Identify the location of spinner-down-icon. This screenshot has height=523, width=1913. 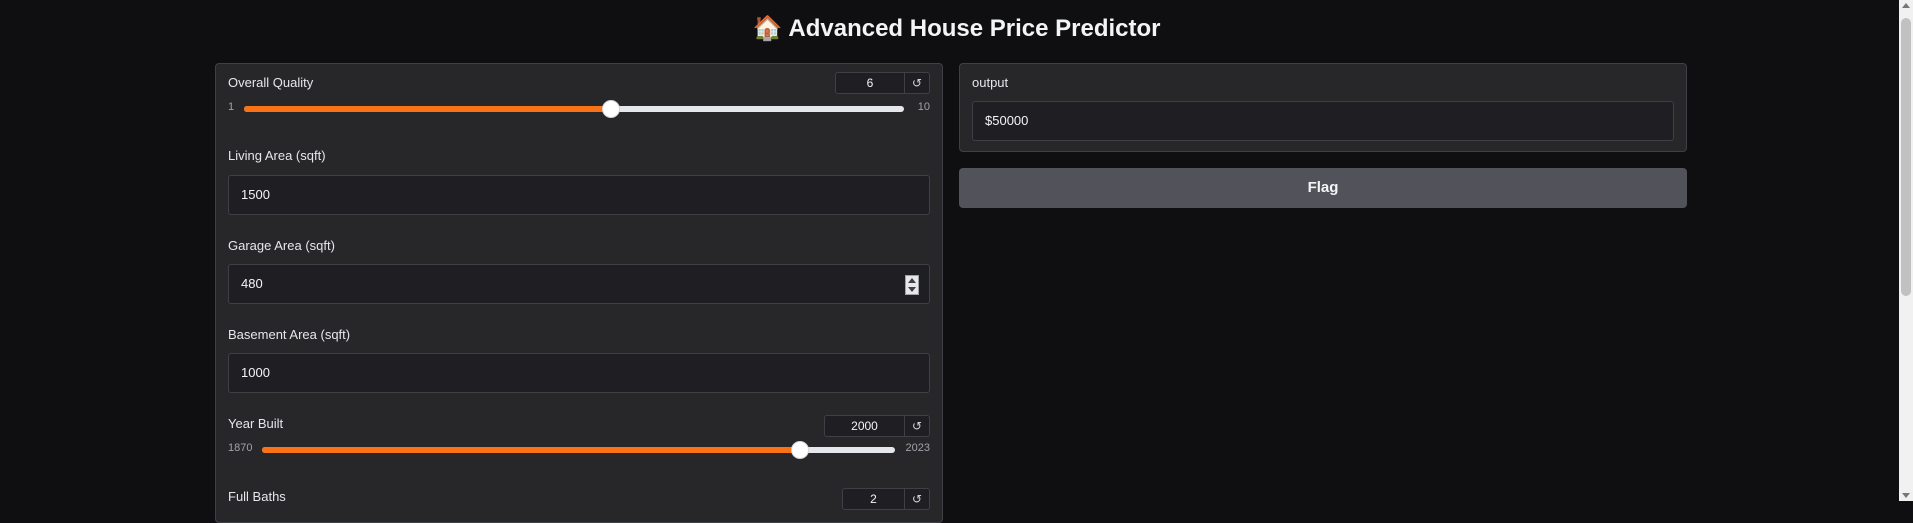
(912, 289).